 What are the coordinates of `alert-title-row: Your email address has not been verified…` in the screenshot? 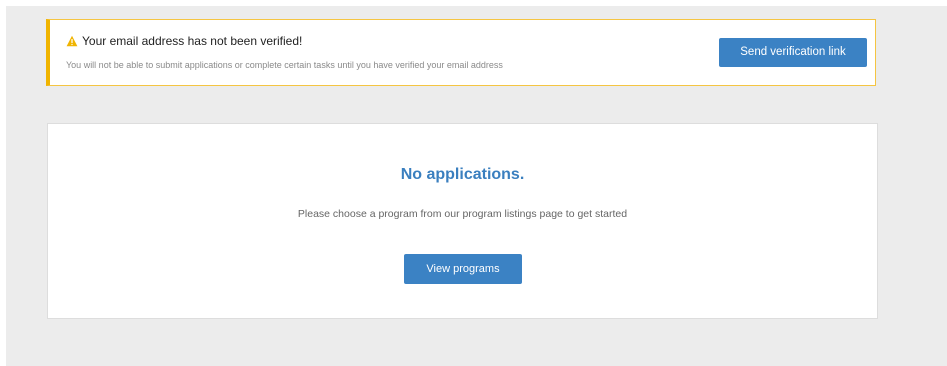 It's located at (184, 41).